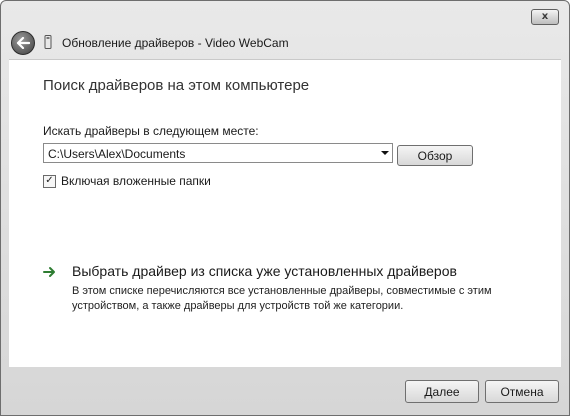 This screenshot has height=416, width=570. What do you see at coordinates (136, 181) in the screenshot?
I see `include-subfolders-label: Включая вложенные папки` at bounding box center [136, 181].